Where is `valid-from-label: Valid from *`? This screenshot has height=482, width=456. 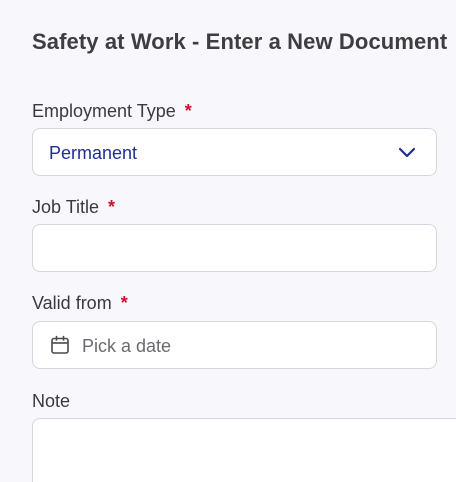
valid-from-label: Valid from * is located at coordinates (80, 303).